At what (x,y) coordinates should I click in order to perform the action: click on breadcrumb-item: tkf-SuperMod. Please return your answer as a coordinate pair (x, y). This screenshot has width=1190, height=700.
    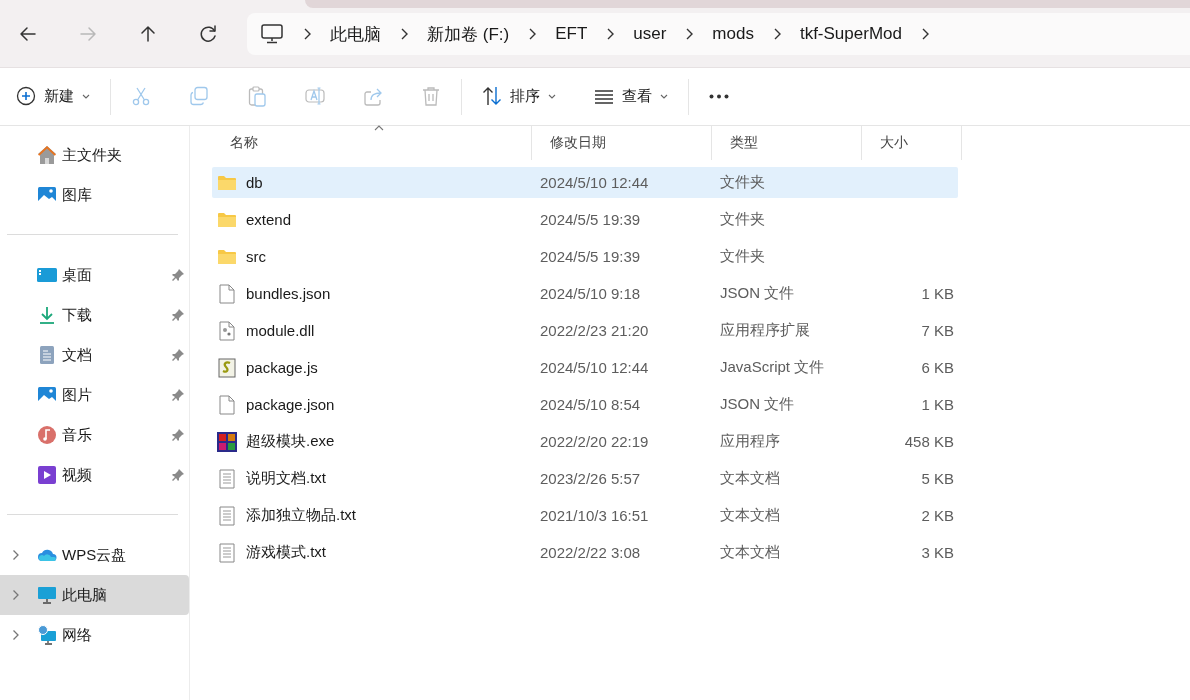
    Looking at the image, I should click on (850, 34).